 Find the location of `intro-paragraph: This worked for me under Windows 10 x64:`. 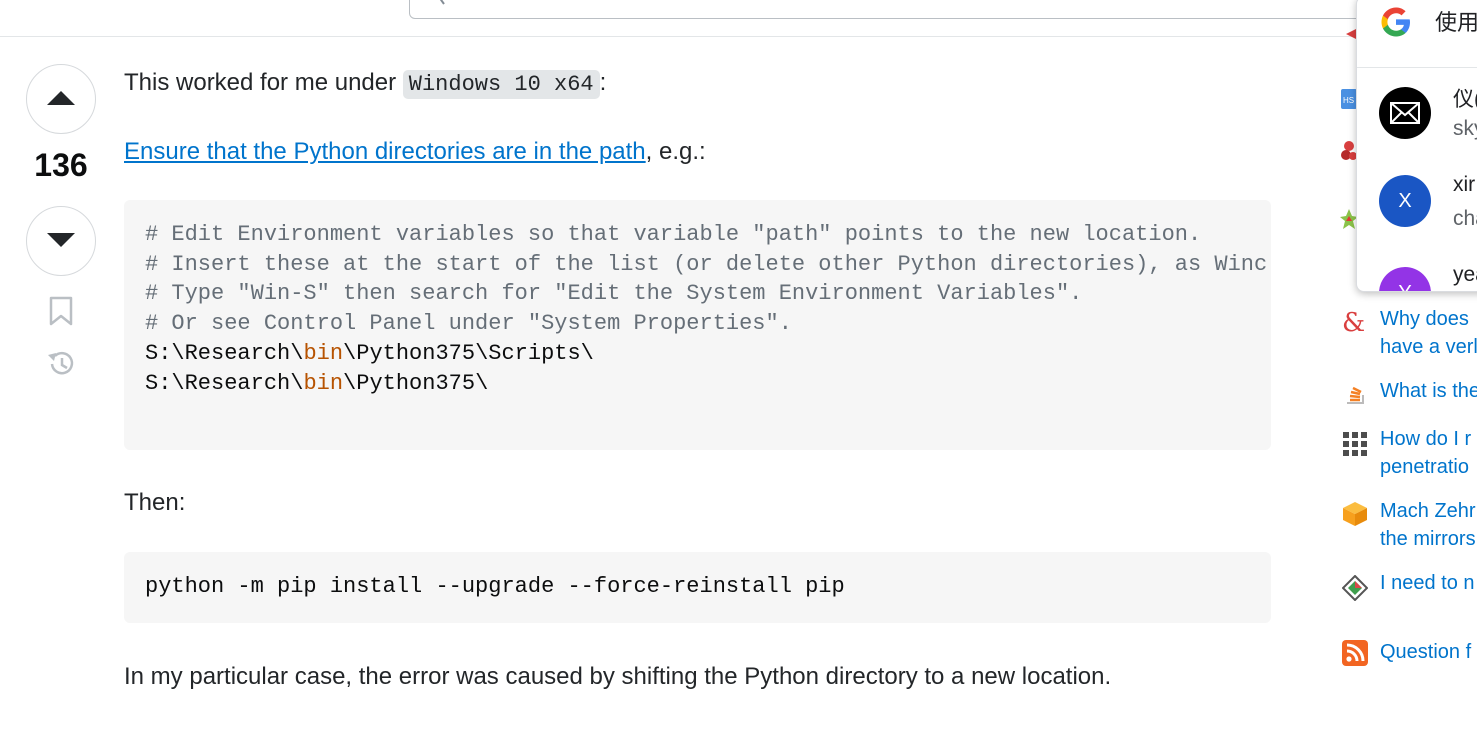

intro-paragraph: This worked for me under Windows 10 x64: is located at coordinates (365, 84).